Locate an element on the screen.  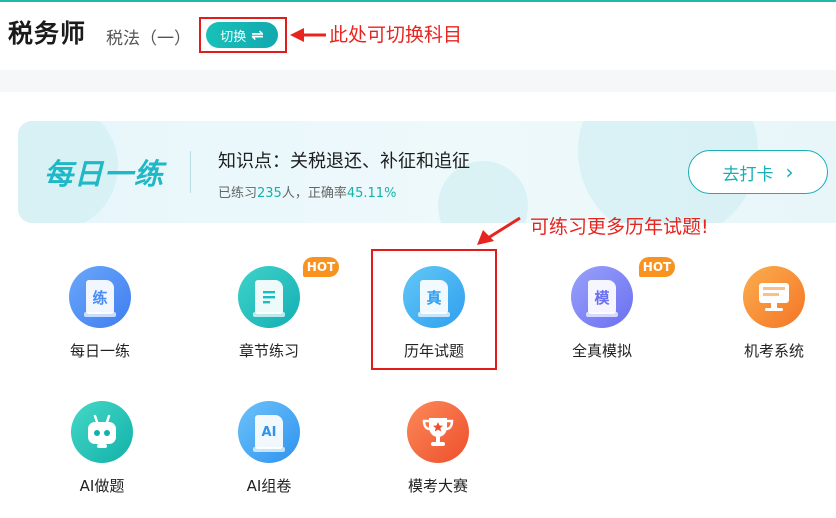
feature-label: 模考大赛 is located at coordinates (437, 486).